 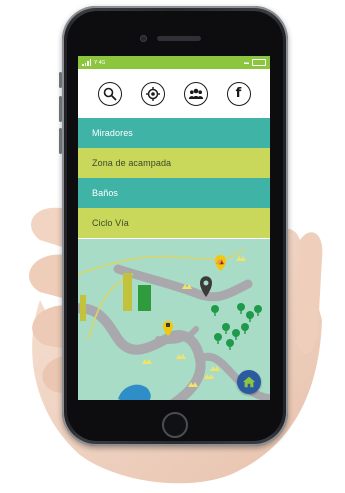 What do you see at coordinates (174, 133) in the screenshot?
I see `menu-item-miradores: Miradores` at bounding box center [174, 133].